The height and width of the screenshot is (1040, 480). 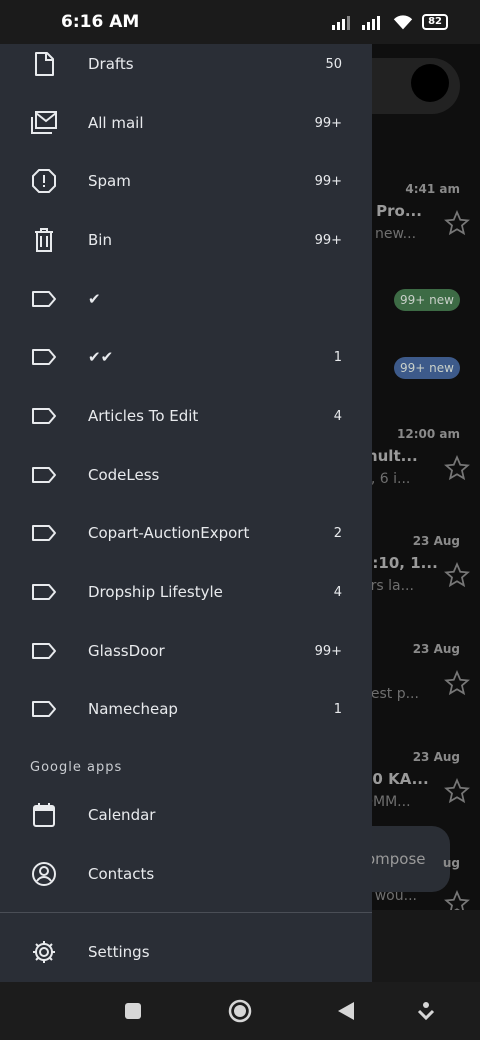 I want to click on drawer-item-settings: Settings, so click(x=186, y=952).